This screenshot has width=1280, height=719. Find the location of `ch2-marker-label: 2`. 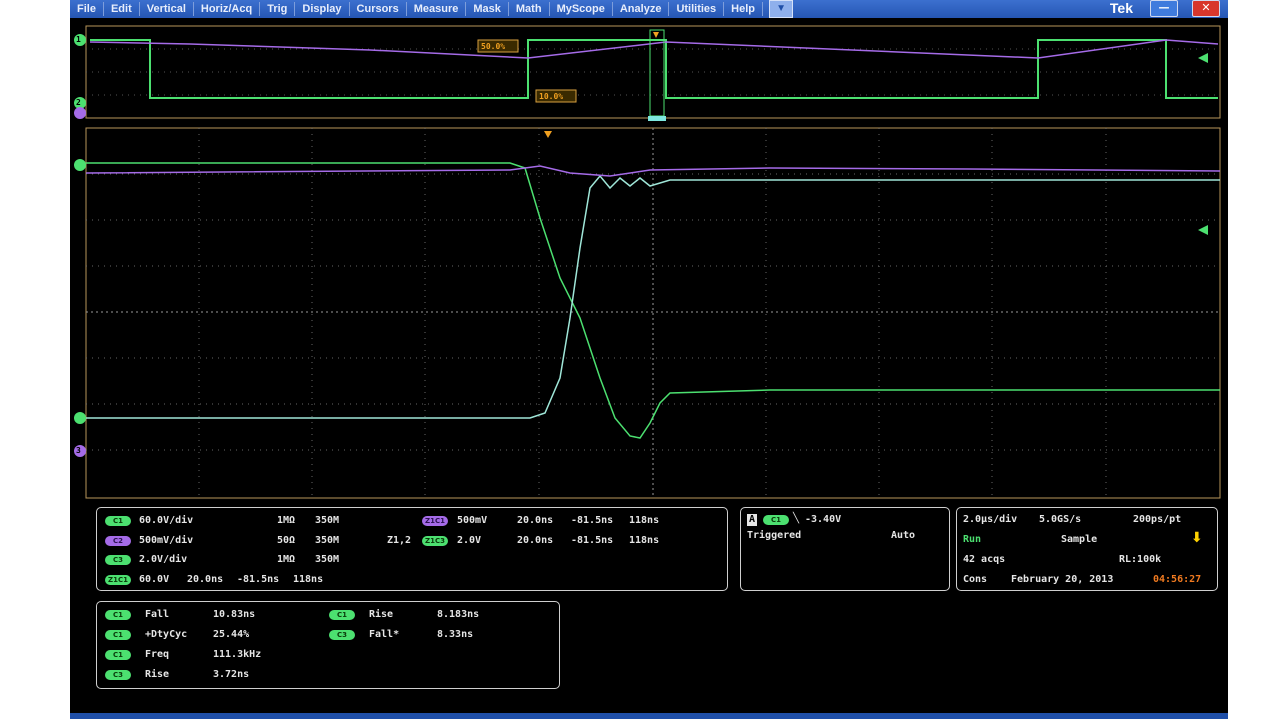

ch2-marker-label: 2 is located at coordinates (78, 102).